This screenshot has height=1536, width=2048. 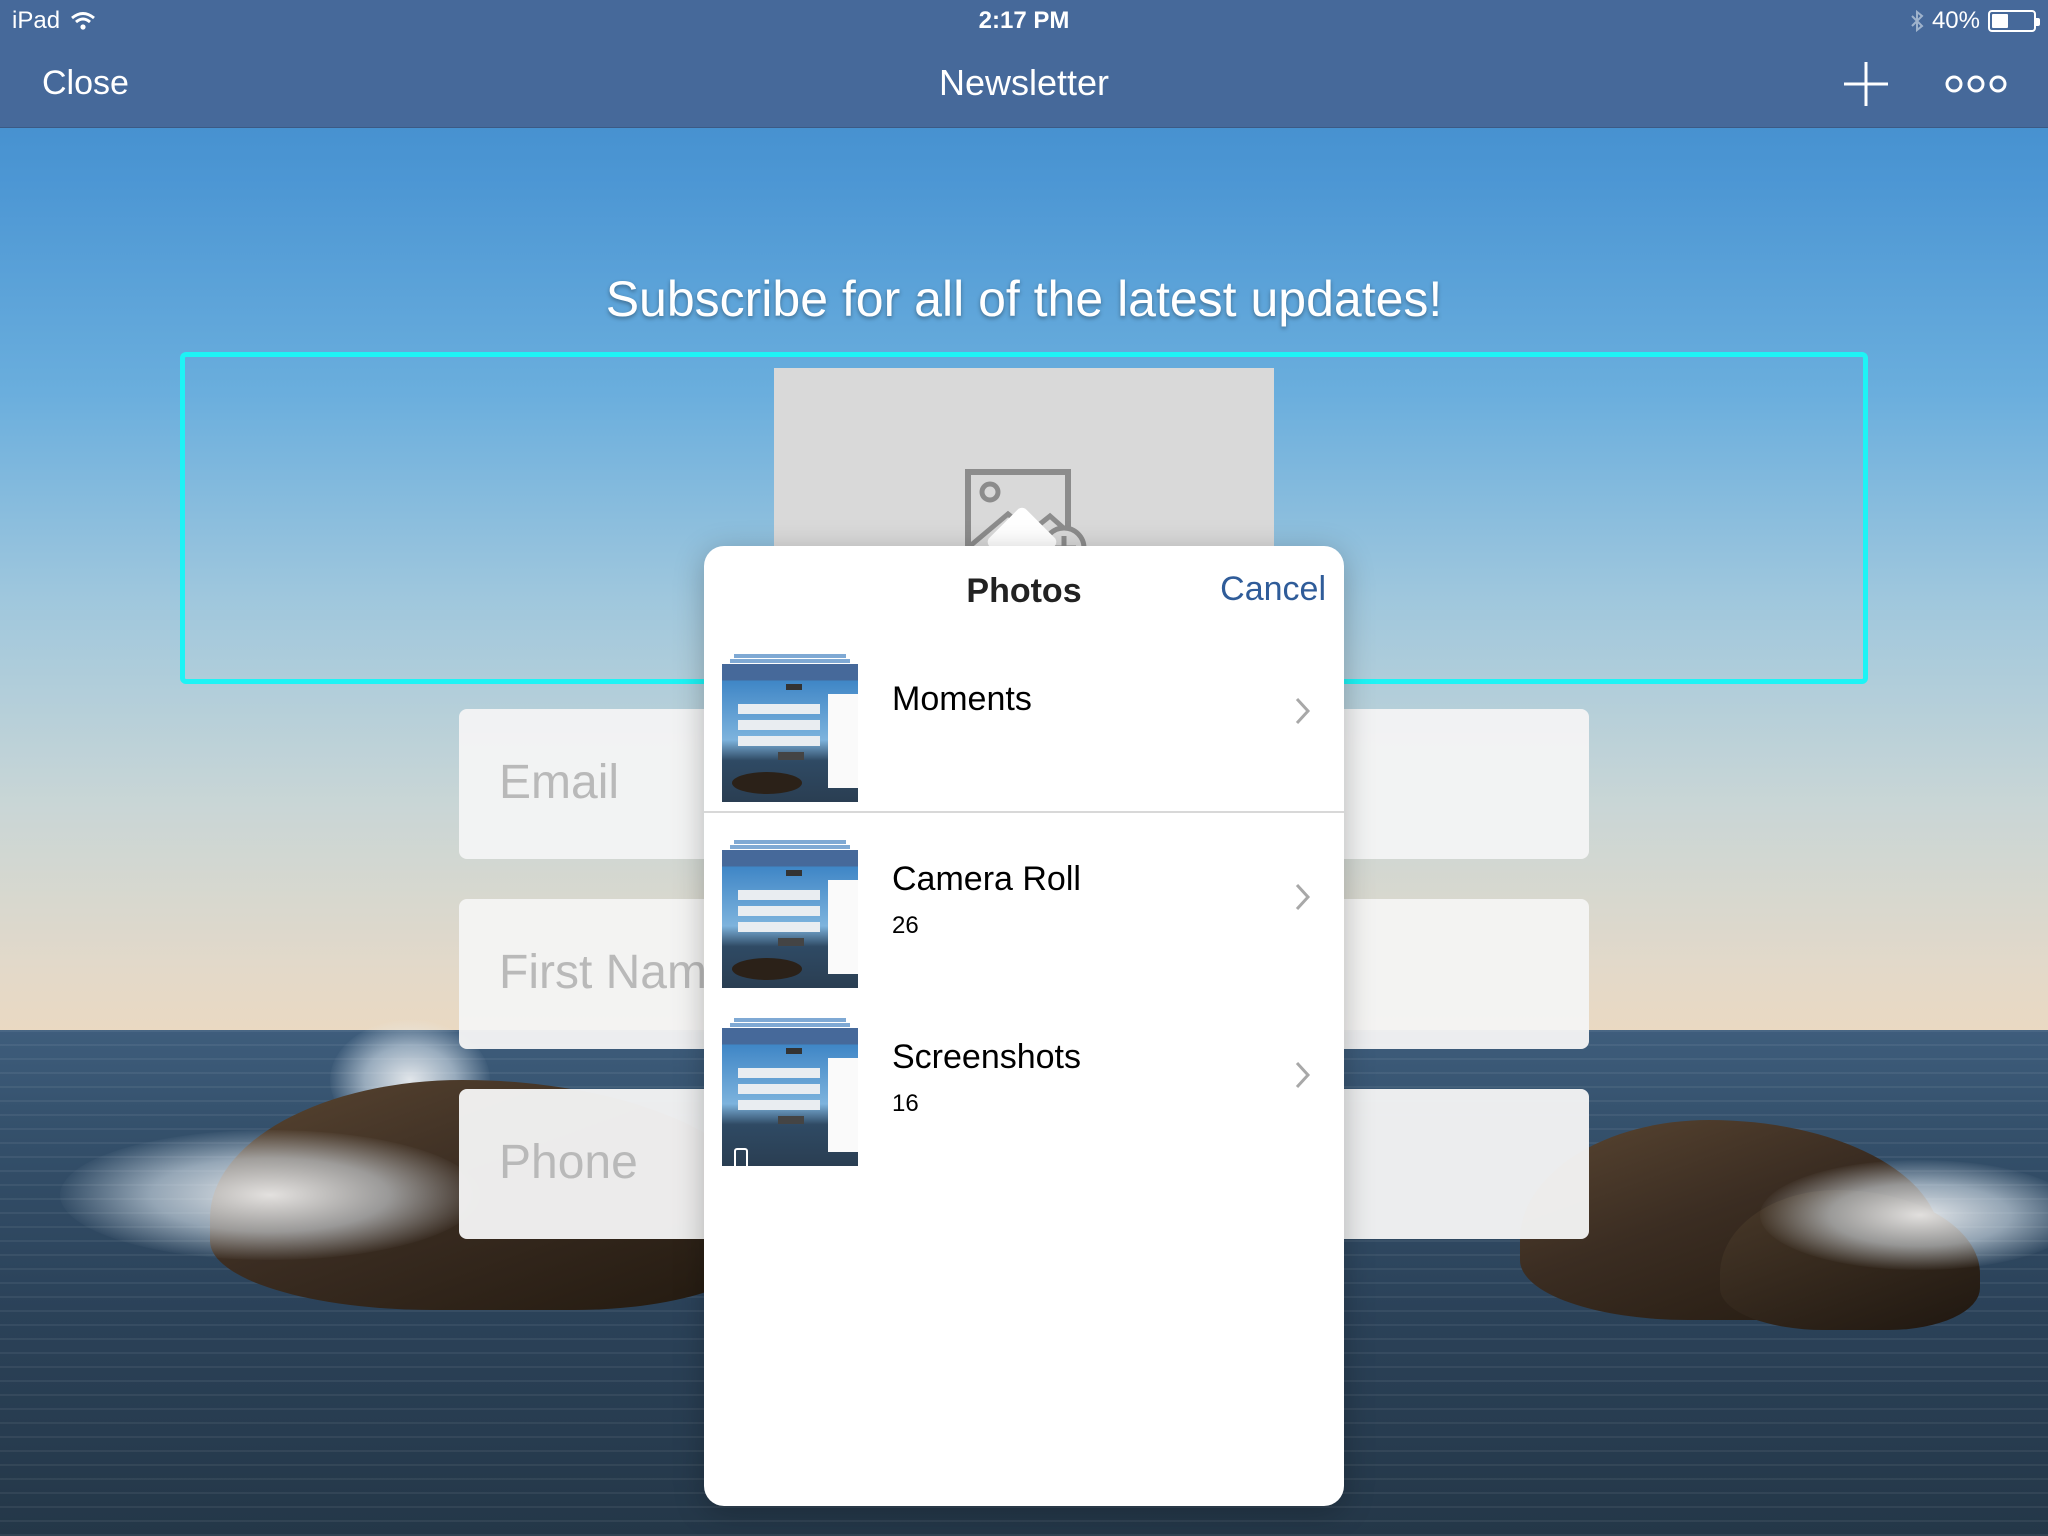 I want to click on status-right: 40%, so click(x=1975, y=21).